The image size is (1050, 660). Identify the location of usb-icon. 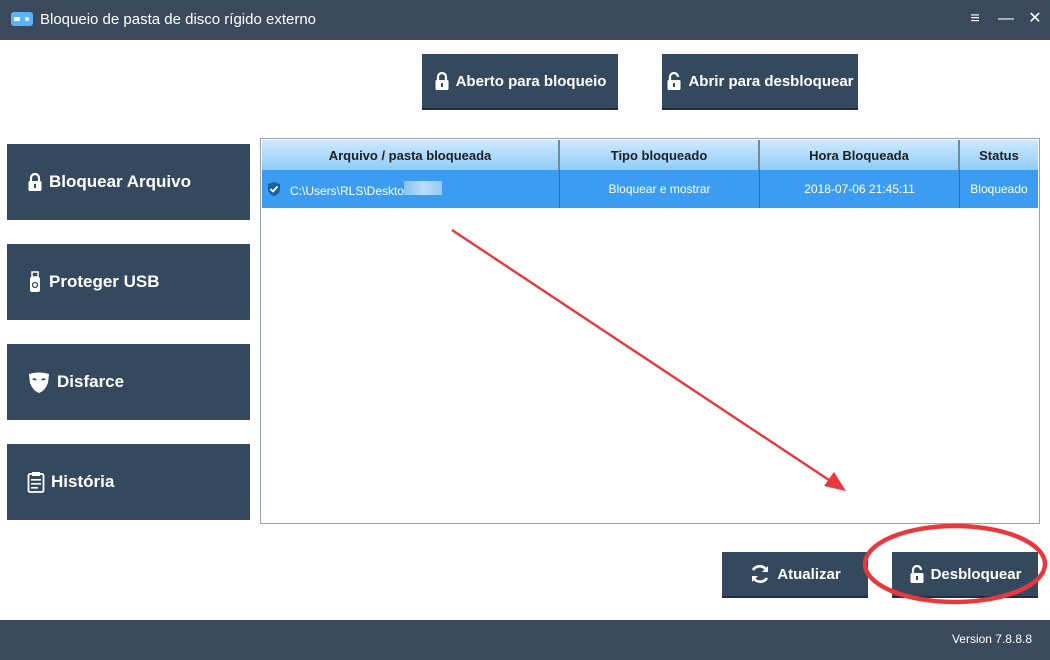
(35, 281).